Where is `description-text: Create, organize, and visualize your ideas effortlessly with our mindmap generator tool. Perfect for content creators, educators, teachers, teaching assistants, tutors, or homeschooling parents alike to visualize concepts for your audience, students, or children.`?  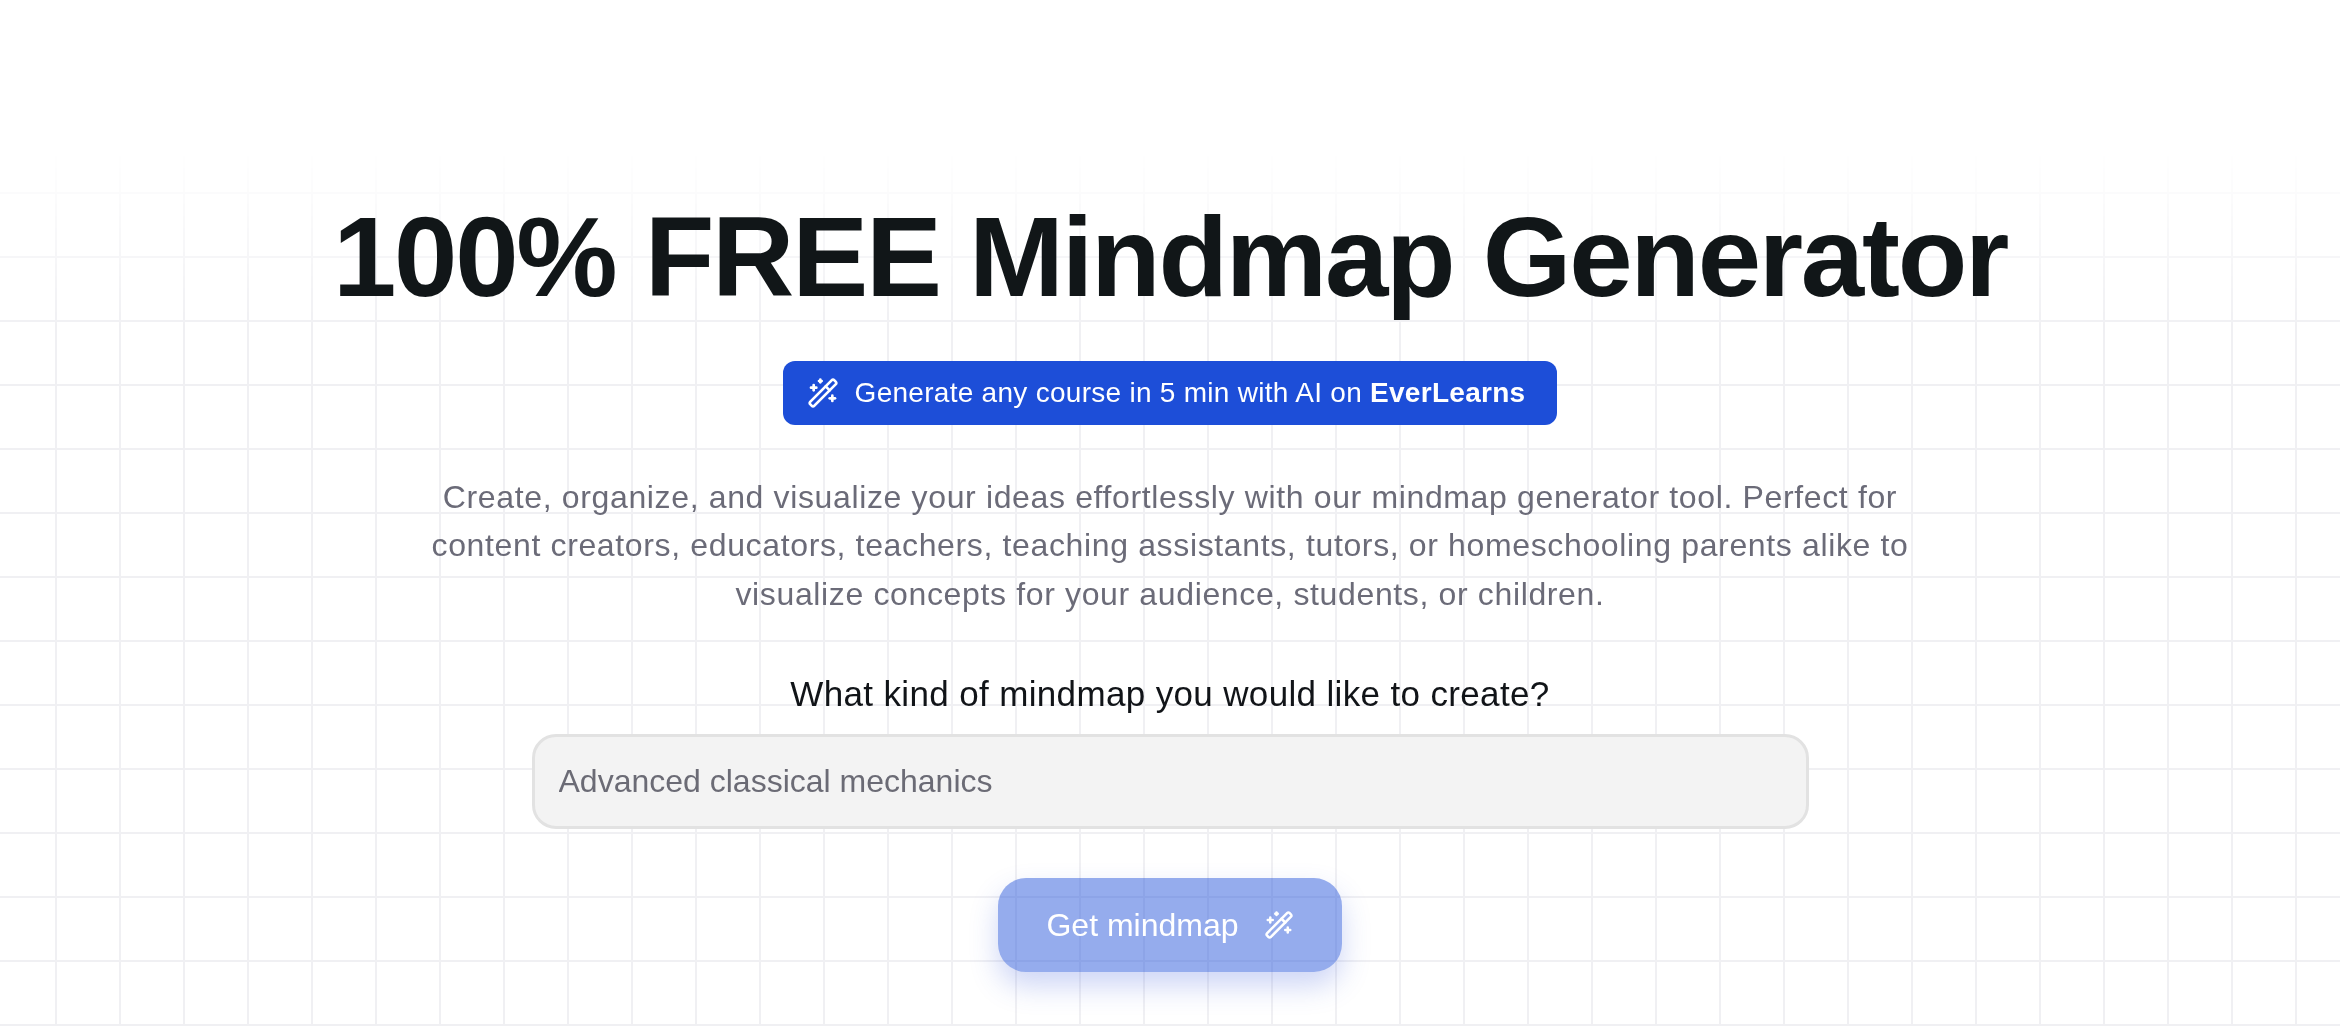 description-text: Create, organize, and visualize your ideas effortlessly with our mindmap generator tool. Perfect for content creators, educators, teachers, teaching assistants, tutors, or homeschooling parents alike to visualize concepts for your audience, students, or children. is located at coordinates (1170, 545).